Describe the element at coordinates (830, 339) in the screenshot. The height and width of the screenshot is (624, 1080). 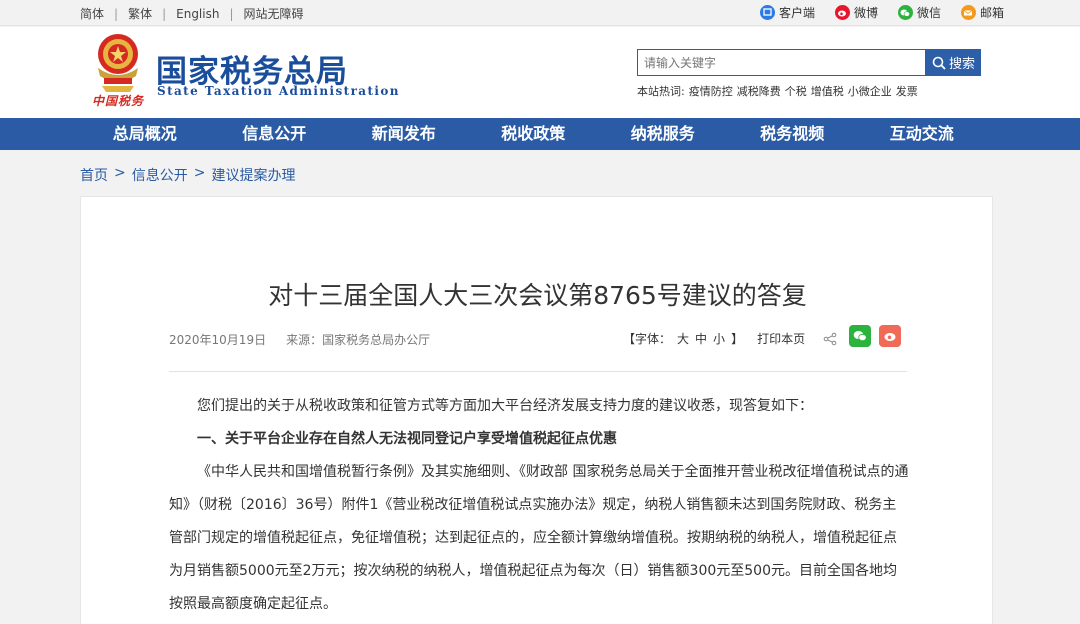
I see `share-icon` at that location.